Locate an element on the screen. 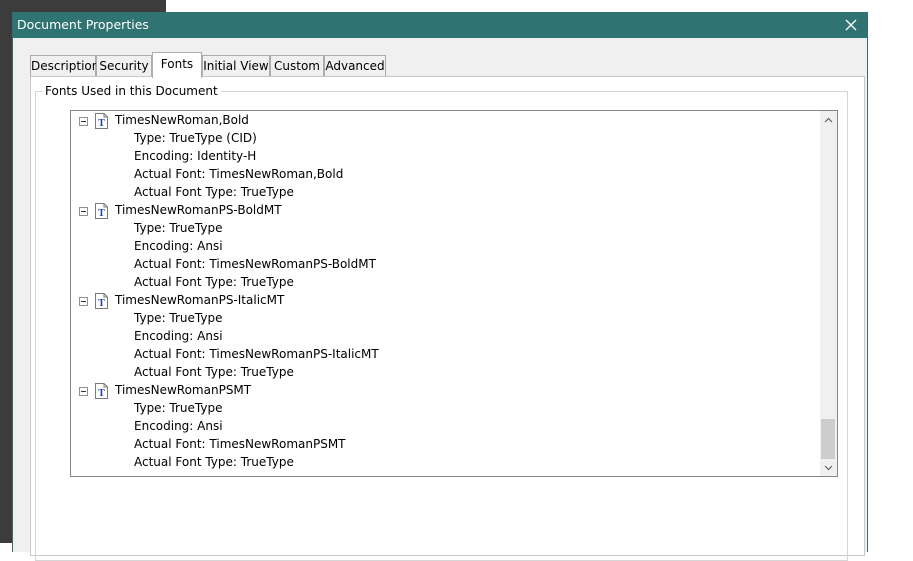  tab-label: Fonts is located at coordinates (177, 64).